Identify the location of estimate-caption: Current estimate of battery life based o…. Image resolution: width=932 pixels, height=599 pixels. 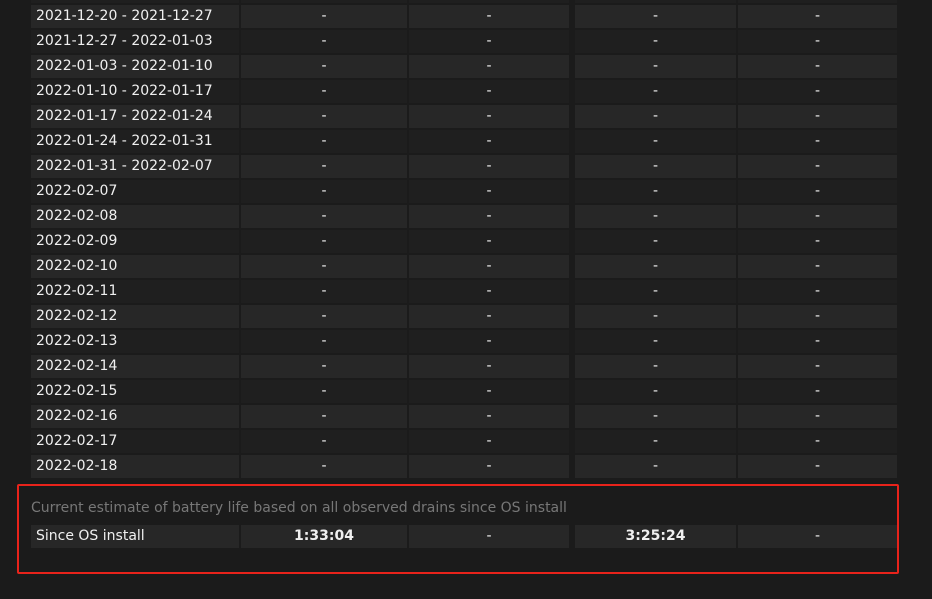
(299, 508).